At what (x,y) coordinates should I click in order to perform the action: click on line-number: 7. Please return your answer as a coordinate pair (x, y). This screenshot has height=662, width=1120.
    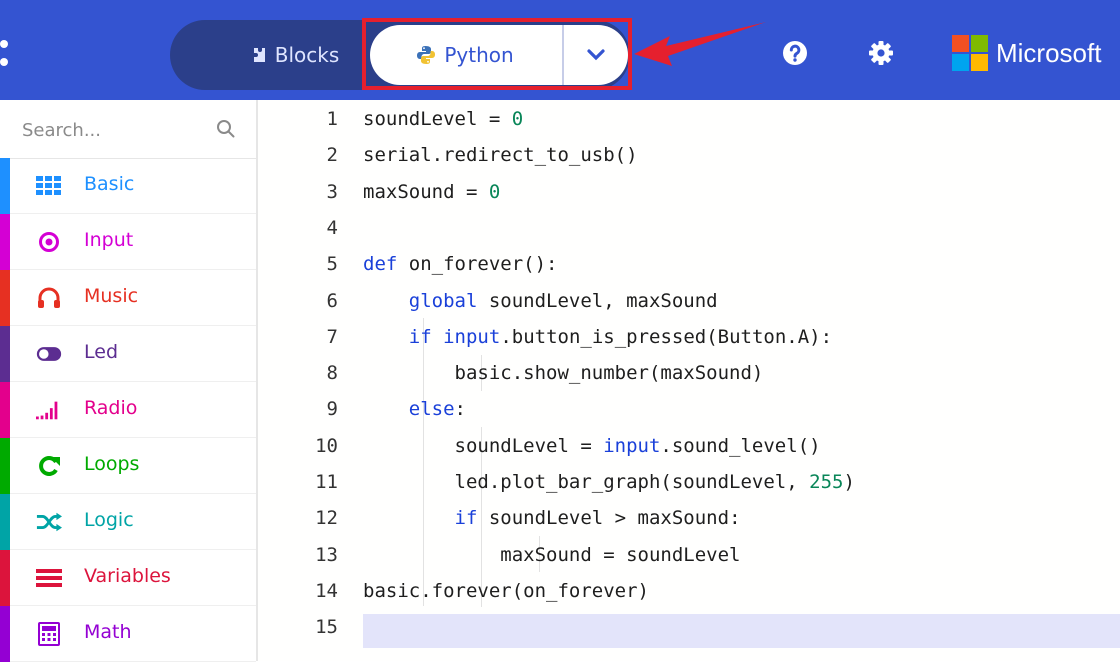
    Looking at the image, I should click on (332, 336).